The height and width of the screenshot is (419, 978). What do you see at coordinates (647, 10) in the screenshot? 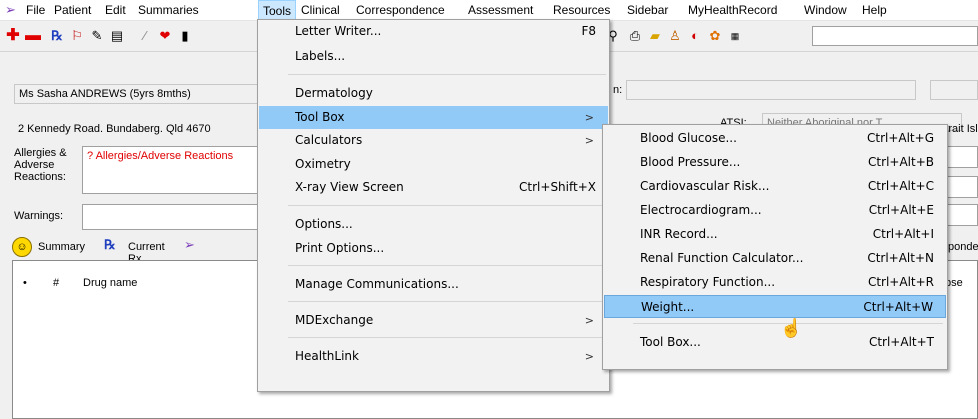
I see `menu-sidebar: Sidebar` at bounding box center [647, 10].